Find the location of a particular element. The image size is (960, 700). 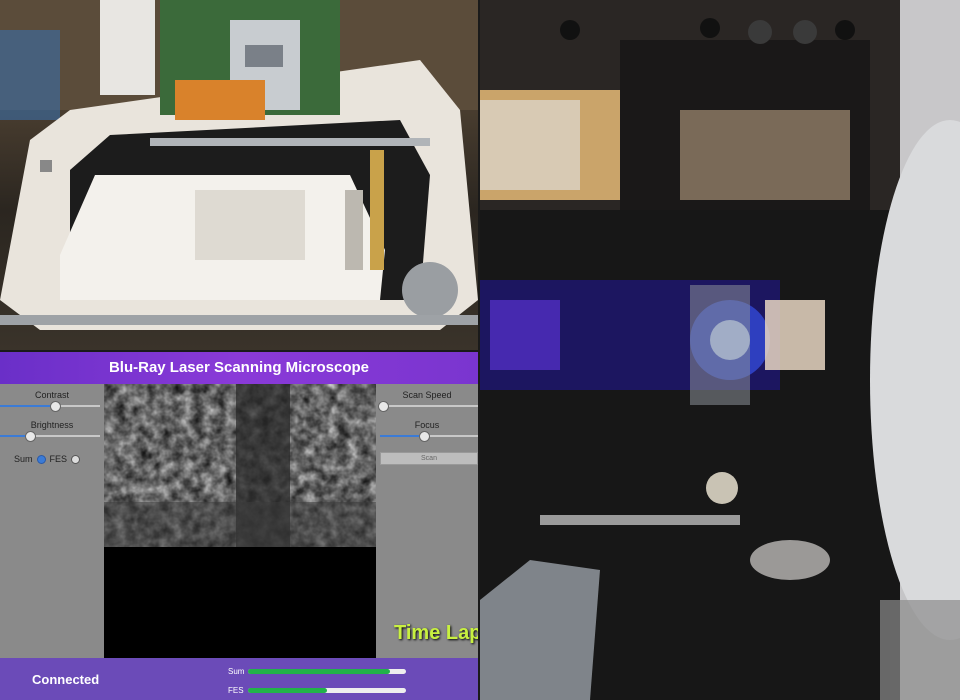

fes-meter-fill is located at coordinates (287, 690).